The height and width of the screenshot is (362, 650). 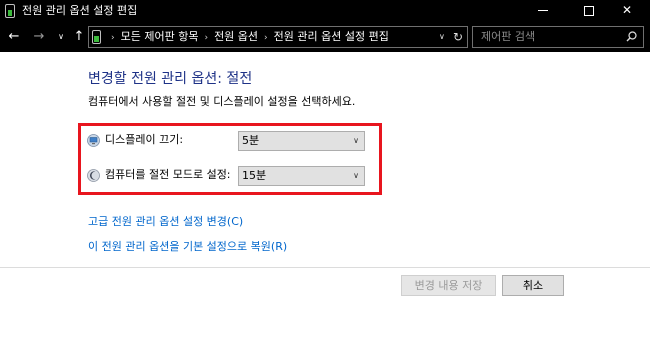 I want to click on arrow-up-icon: ↑, so click(x=79, y=36).